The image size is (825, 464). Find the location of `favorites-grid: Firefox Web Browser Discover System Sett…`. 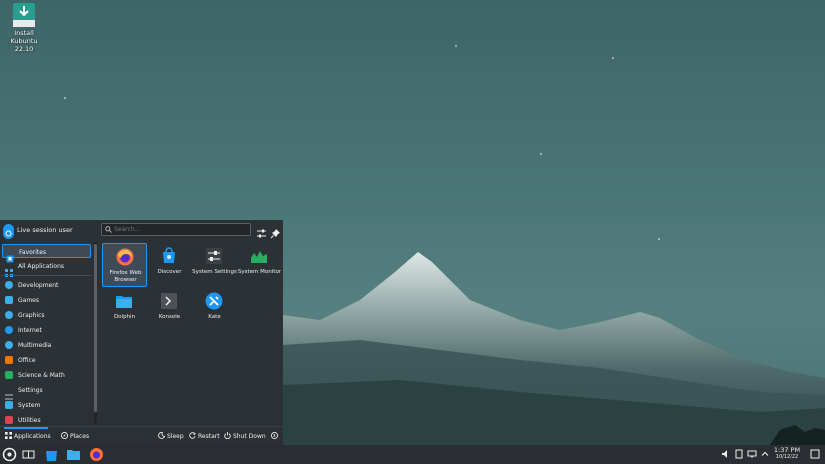

favorites-grid: Firefox Web Browser Discover System Sett… is located at coordinates (192, 333).